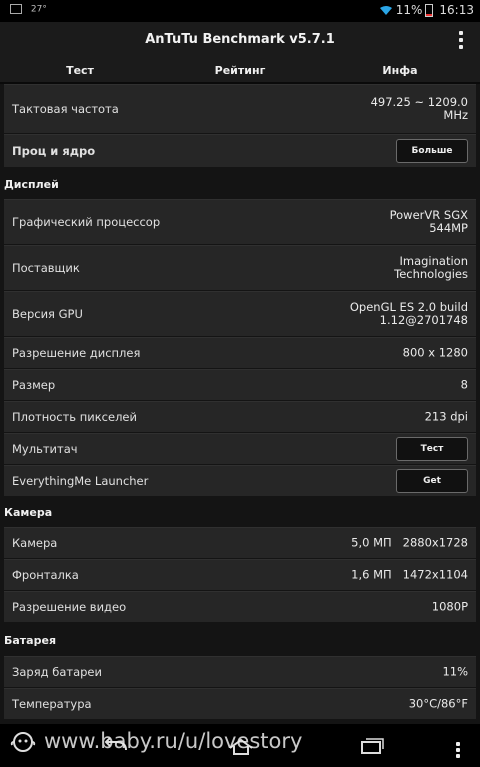 The height and width of the screenshot is (767, 480). I want to click on watermark: www.baby.ru/u/lovestory, so click(156, 741).